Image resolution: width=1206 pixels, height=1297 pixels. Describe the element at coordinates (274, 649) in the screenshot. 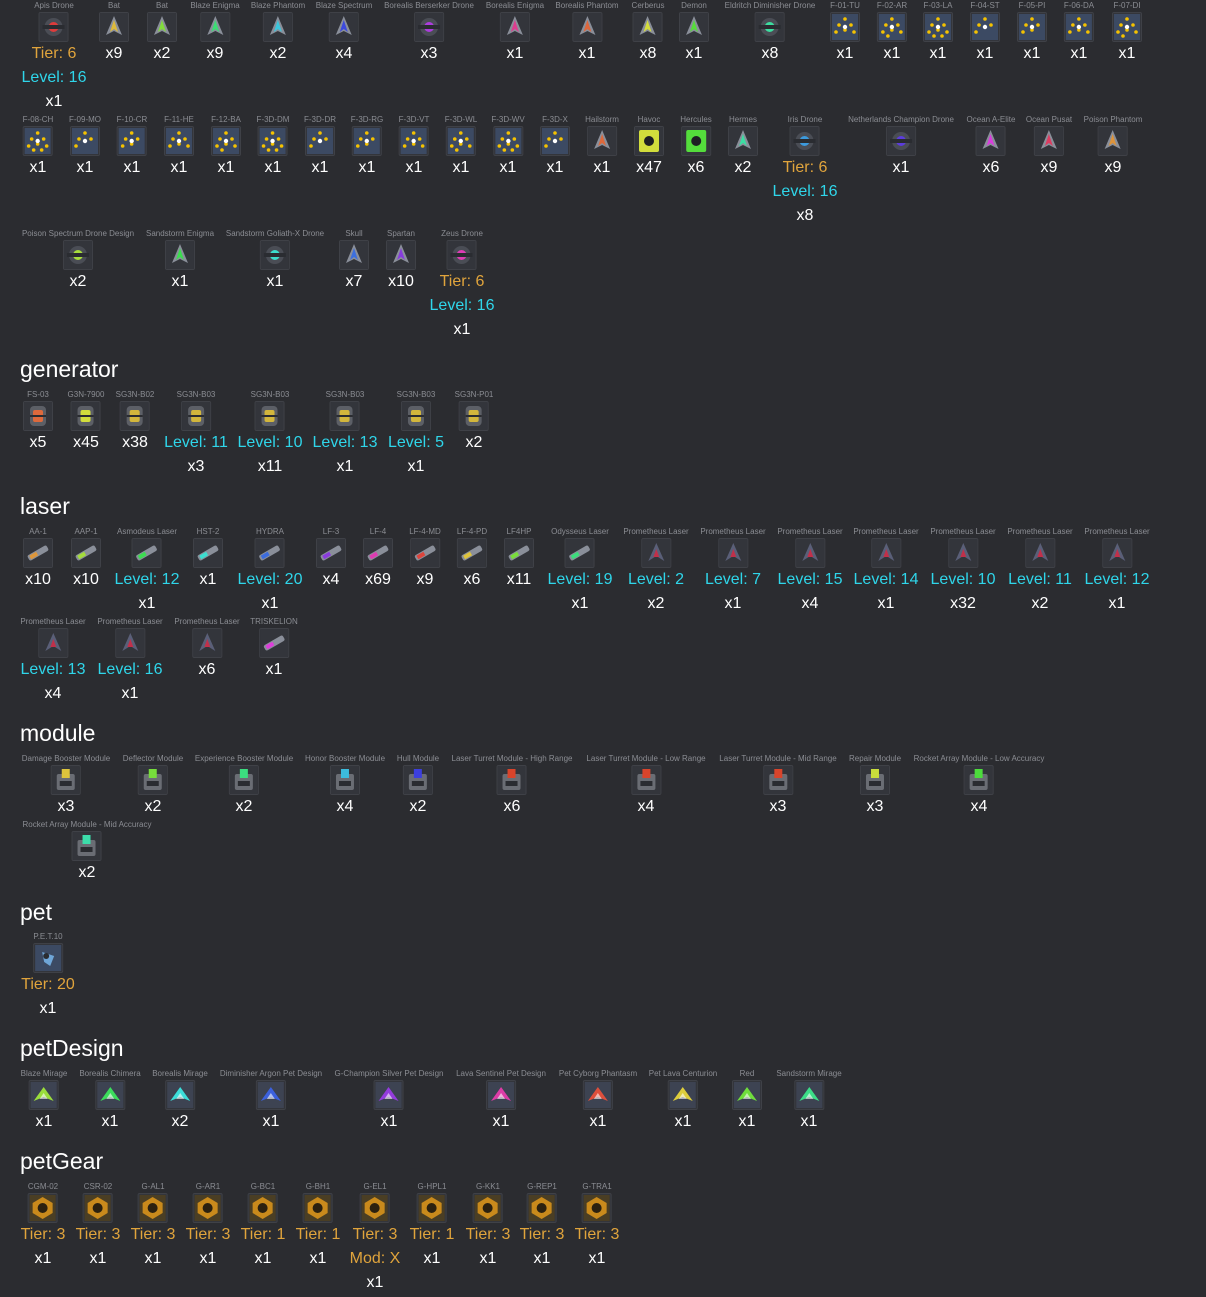

I see `inventory-item: TRISKELION x1` at that location.